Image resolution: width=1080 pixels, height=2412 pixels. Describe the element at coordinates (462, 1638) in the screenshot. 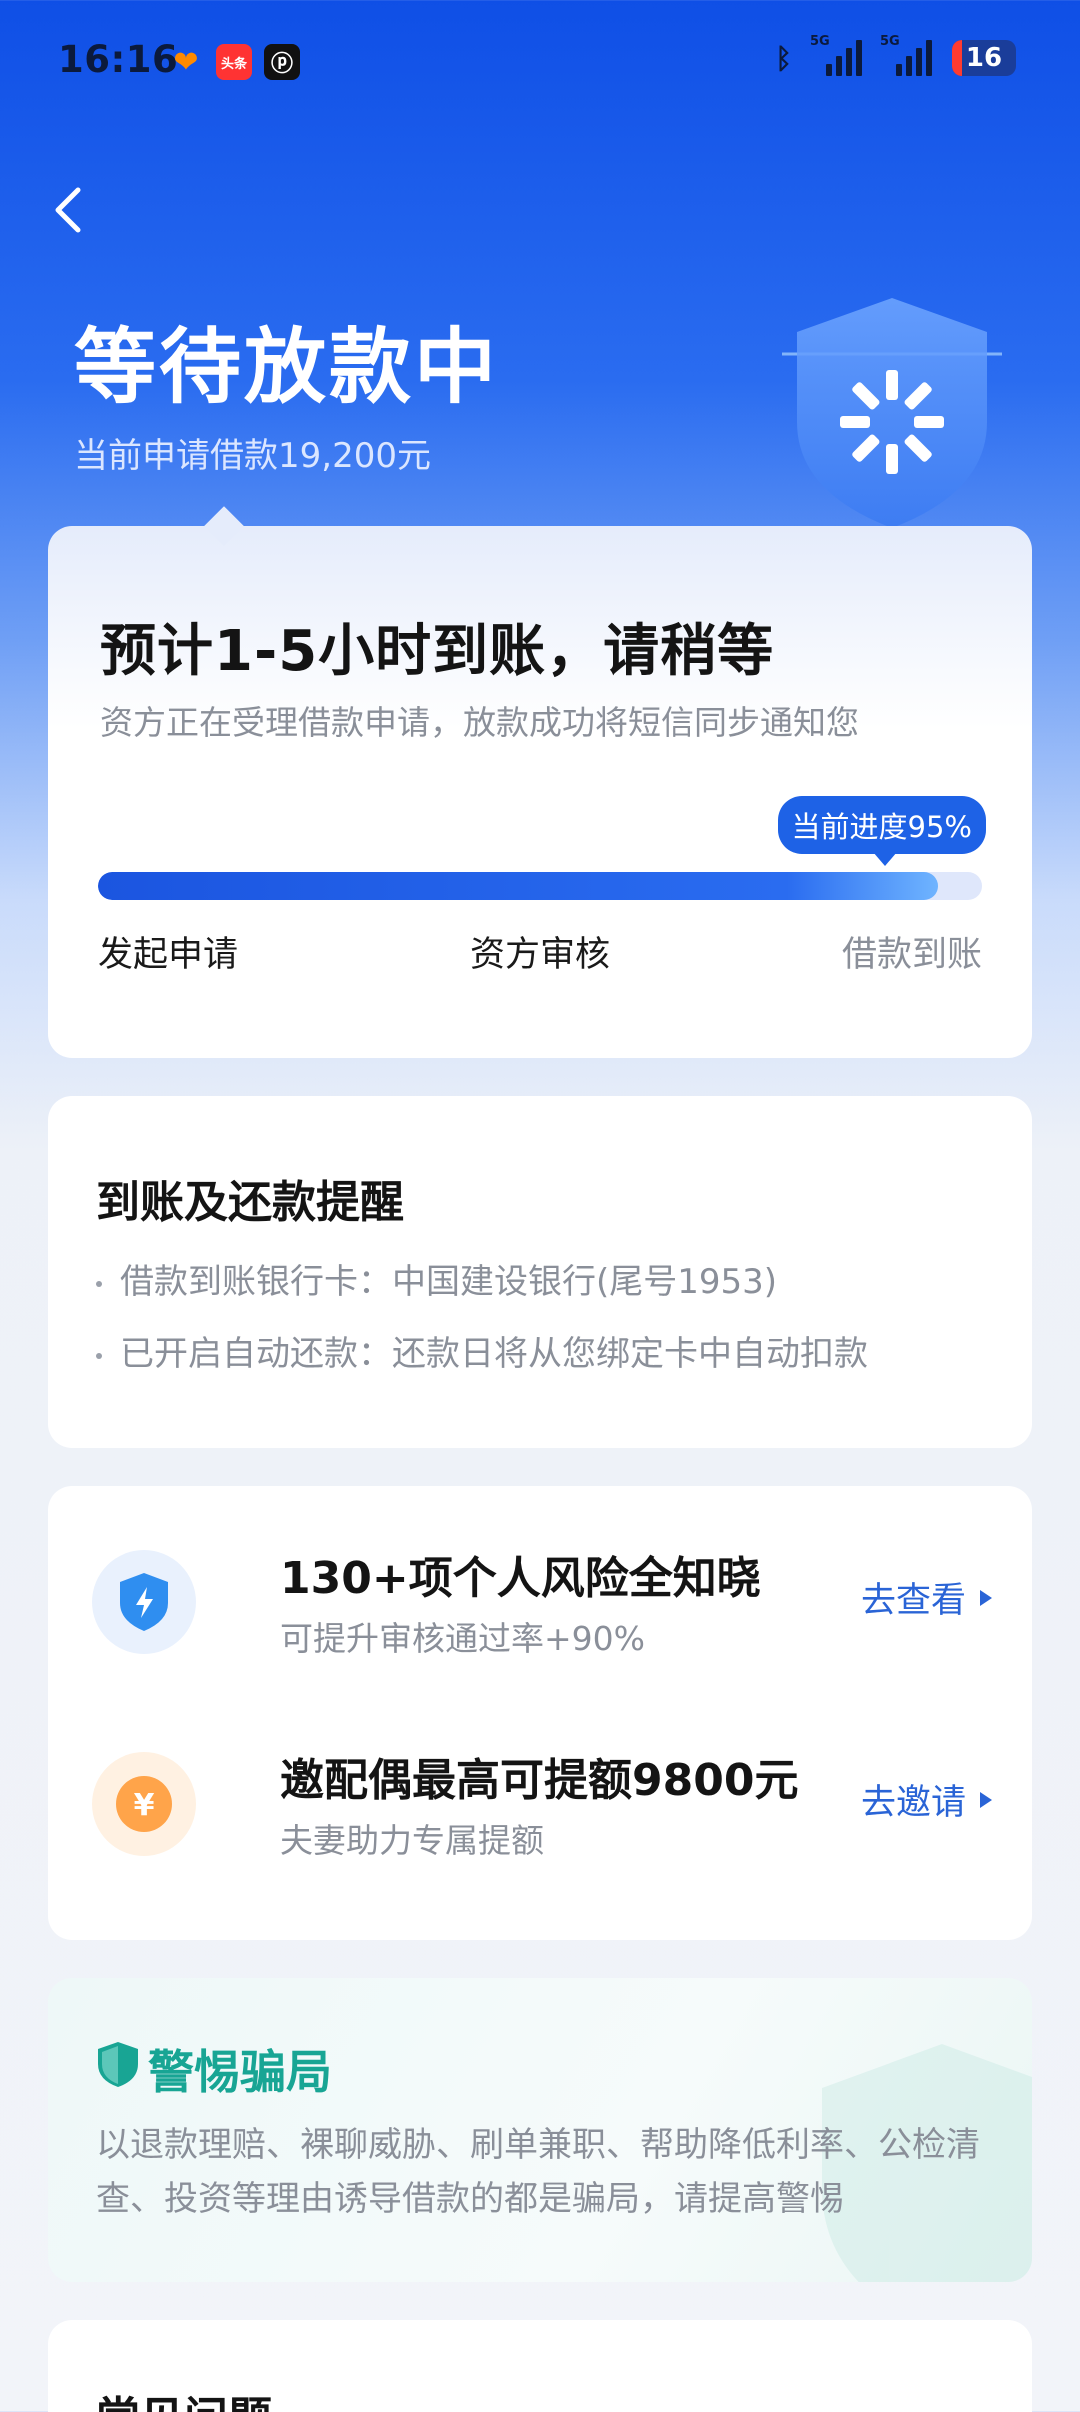

I see `promo-subtitle: 可提升审核通过率+90%` at that location.